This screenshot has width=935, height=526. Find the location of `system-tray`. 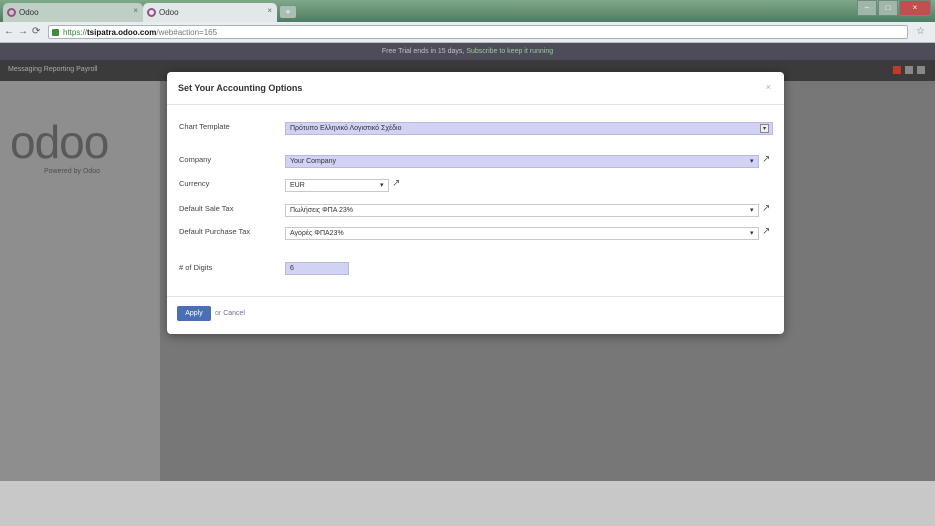

system-tray is located at coordinates (909, 70).